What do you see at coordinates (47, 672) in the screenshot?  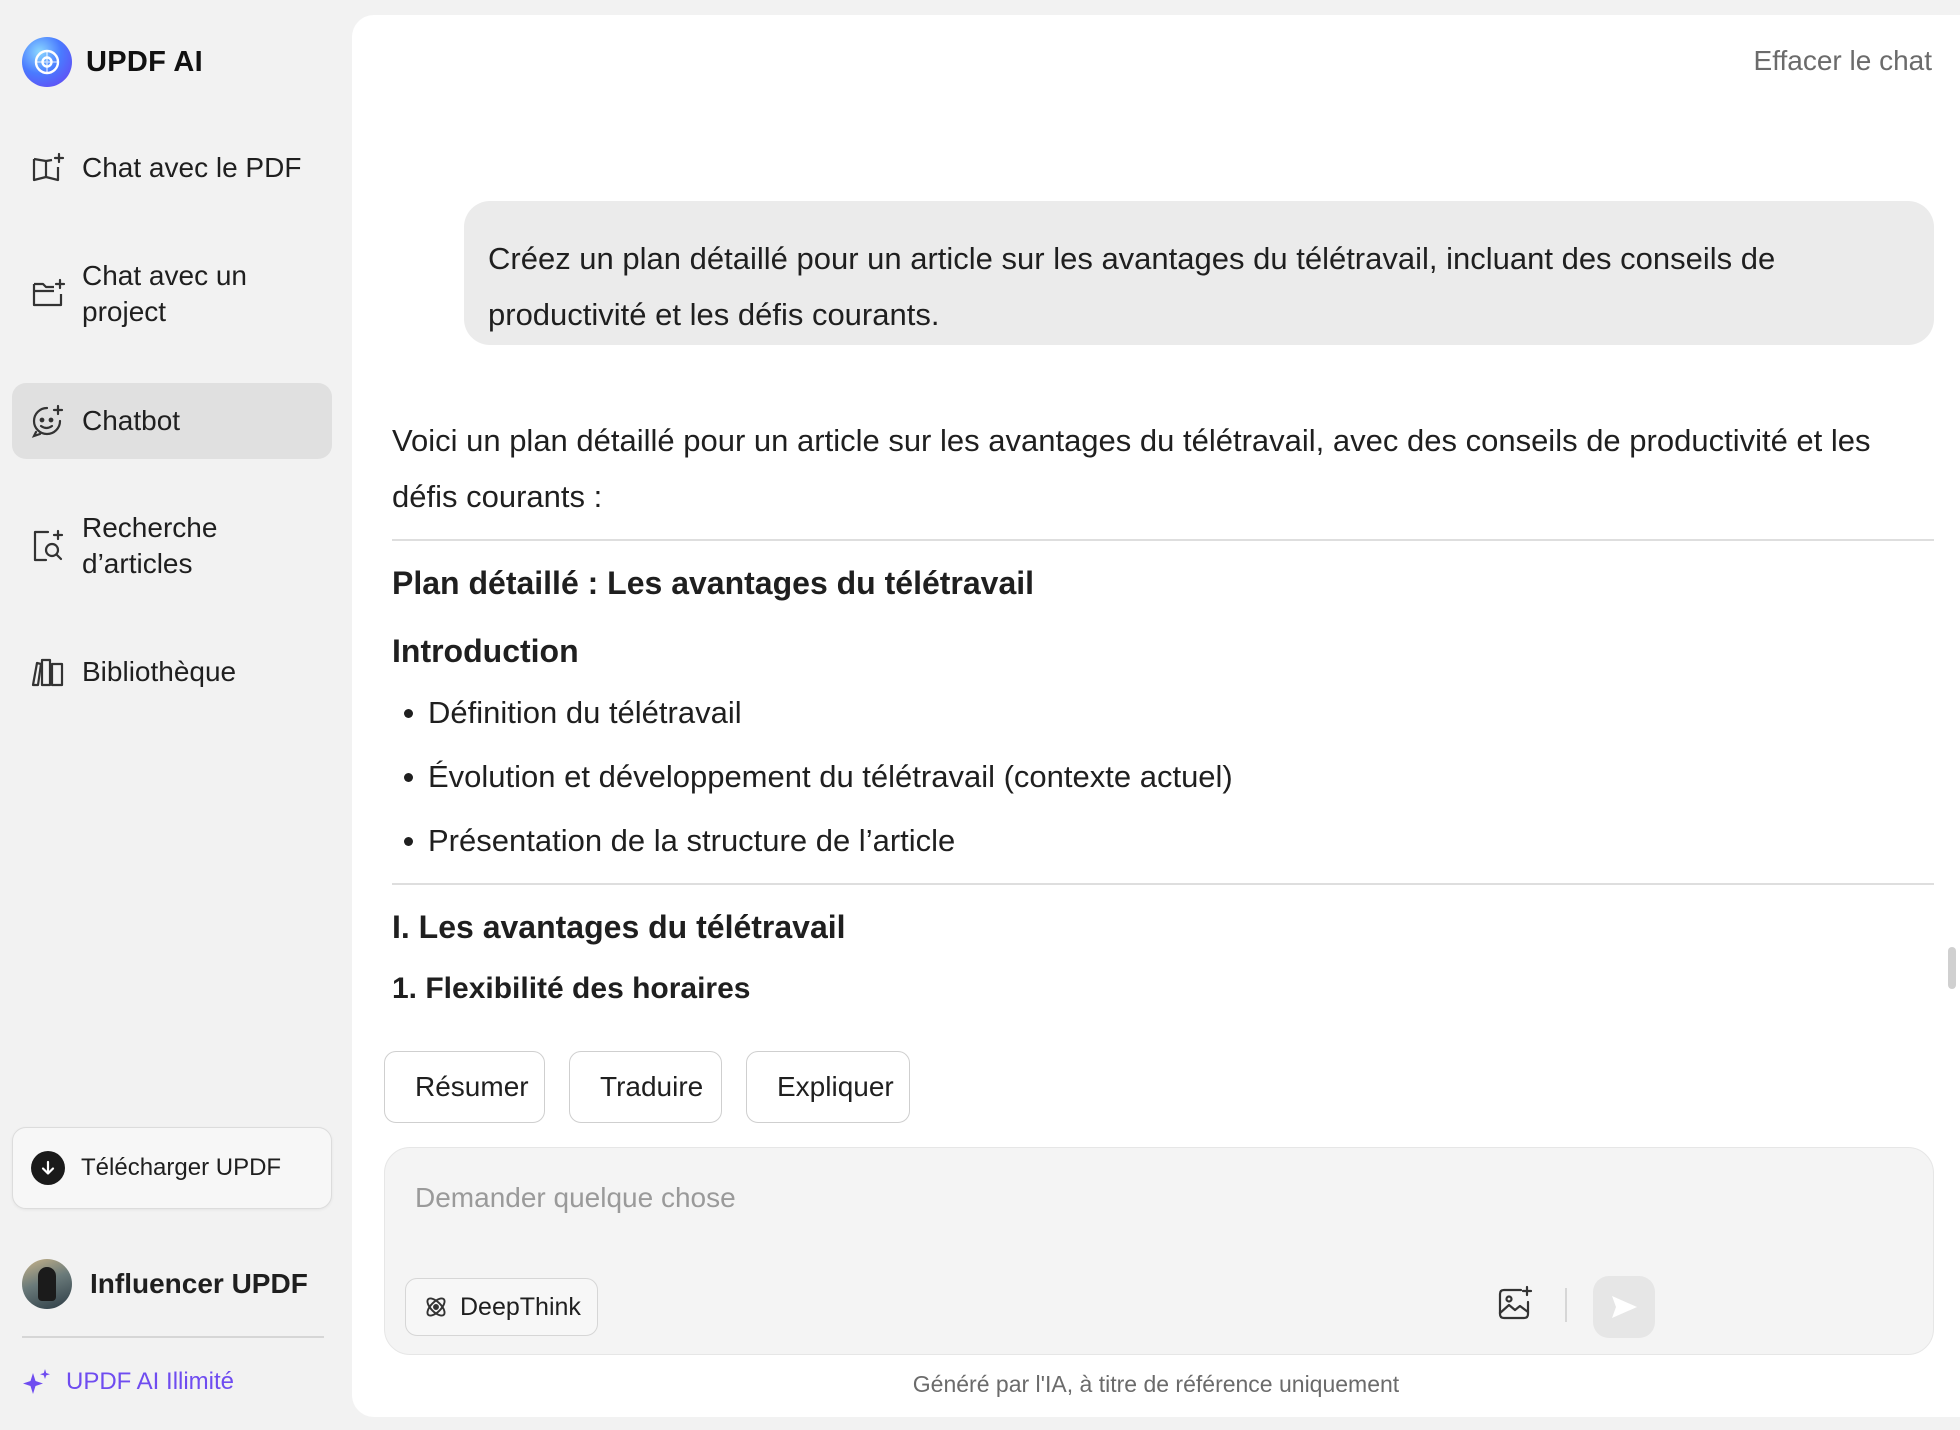 I see `library-books-icon` at bounding box center [47, 672].